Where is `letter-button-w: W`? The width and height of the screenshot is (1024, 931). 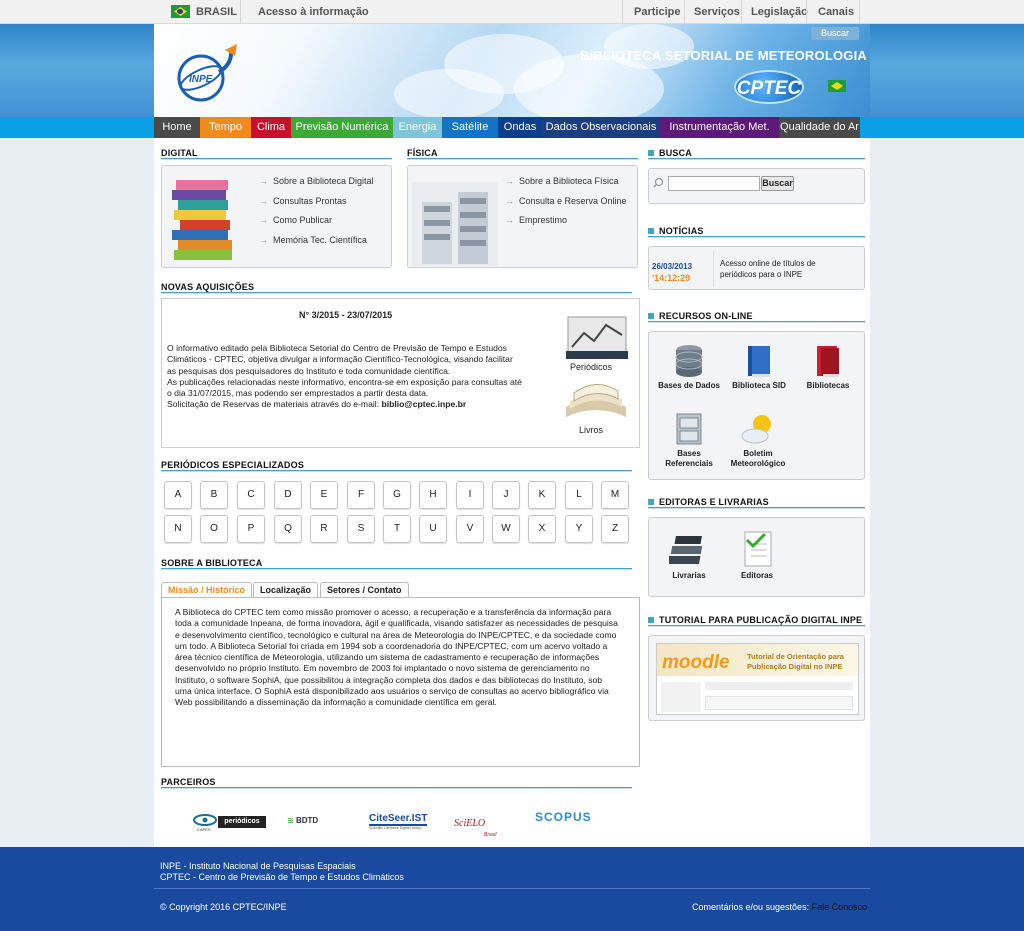
letter-button-w: W is located at coordinates (506, 529).